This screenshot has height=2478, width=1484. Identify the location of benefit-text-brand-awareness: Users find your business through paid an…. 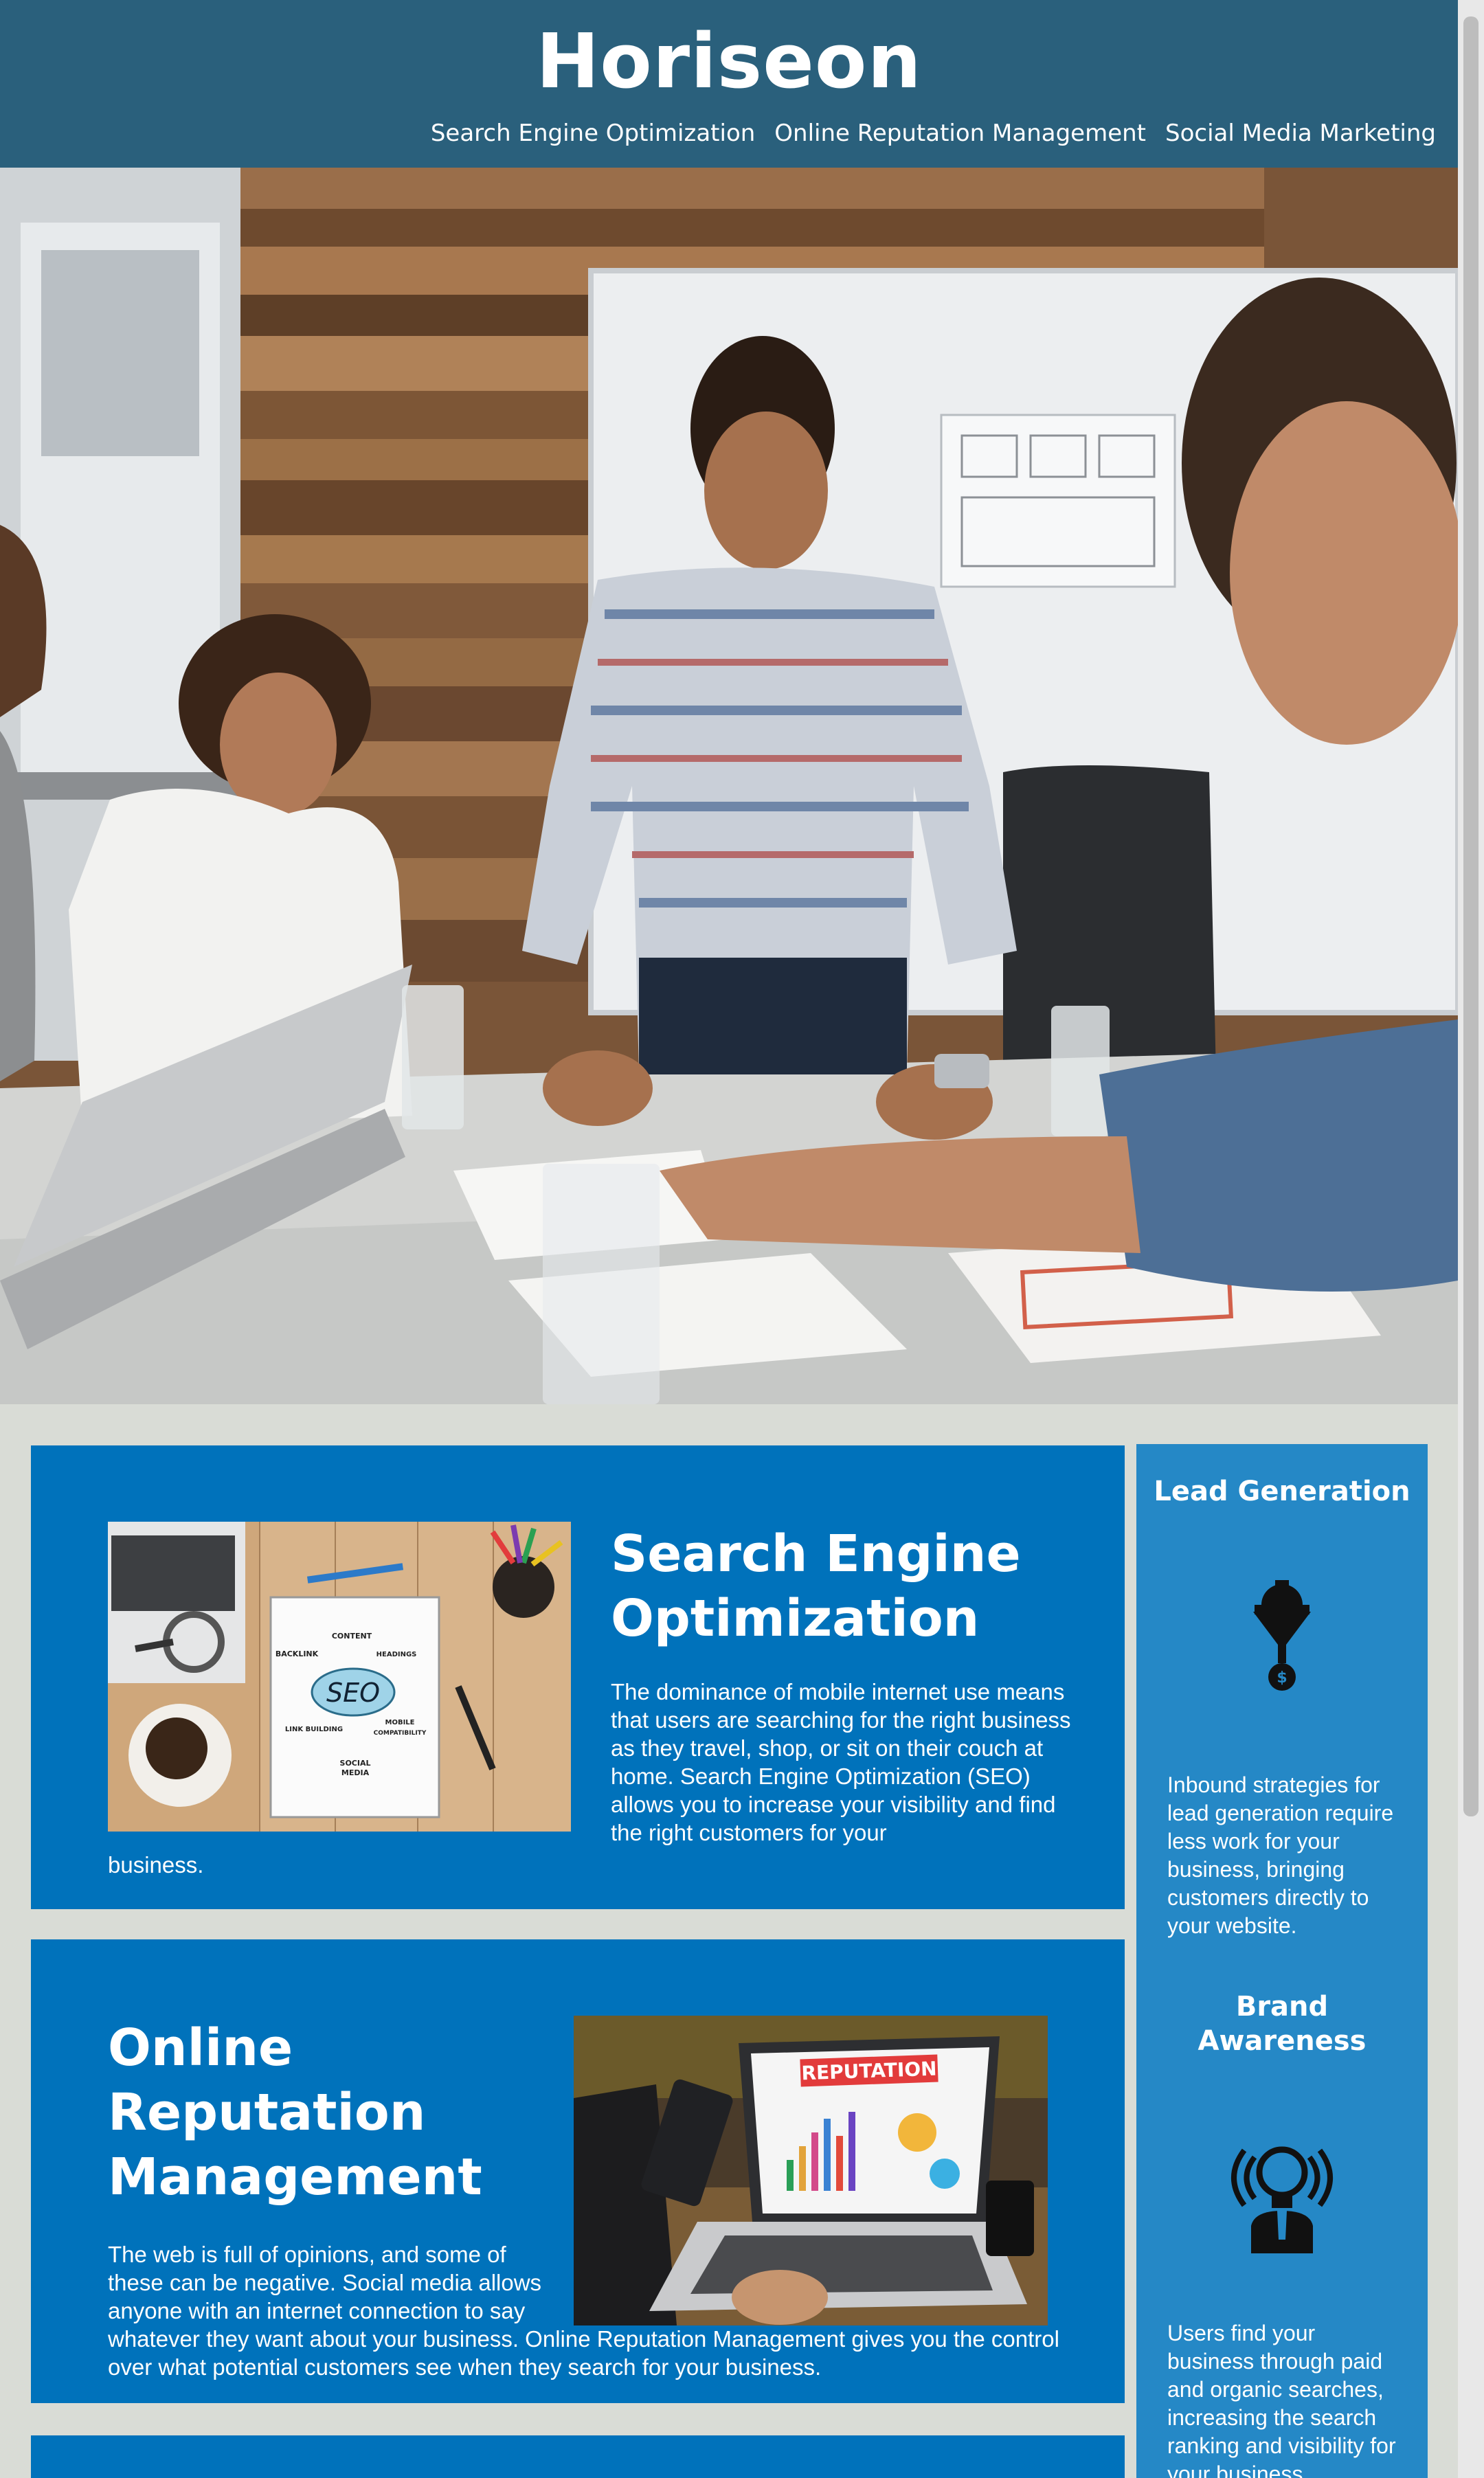
(1281, 2399).